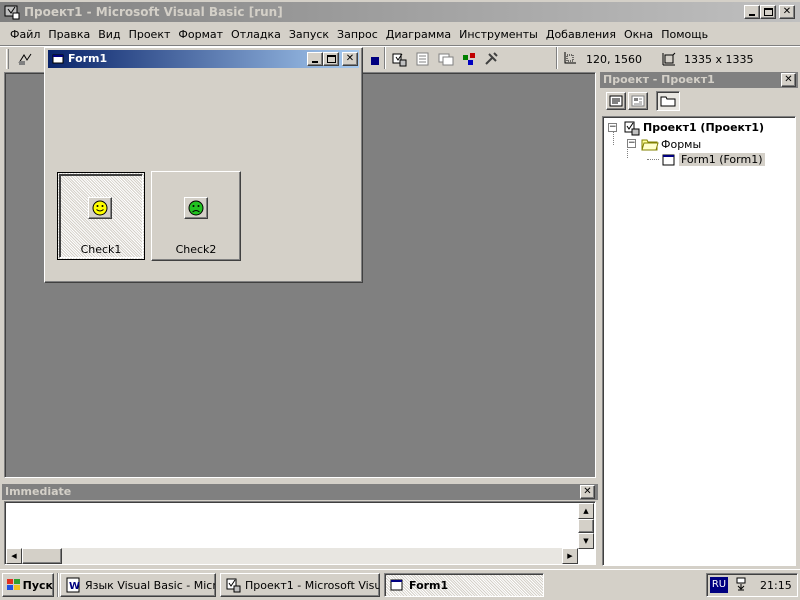 Image resolution: width=800 pixels, height=600 pixels. Describe the element at coordinates (469, 59) in the screenshot. I see `object-browser-icon` at that location.